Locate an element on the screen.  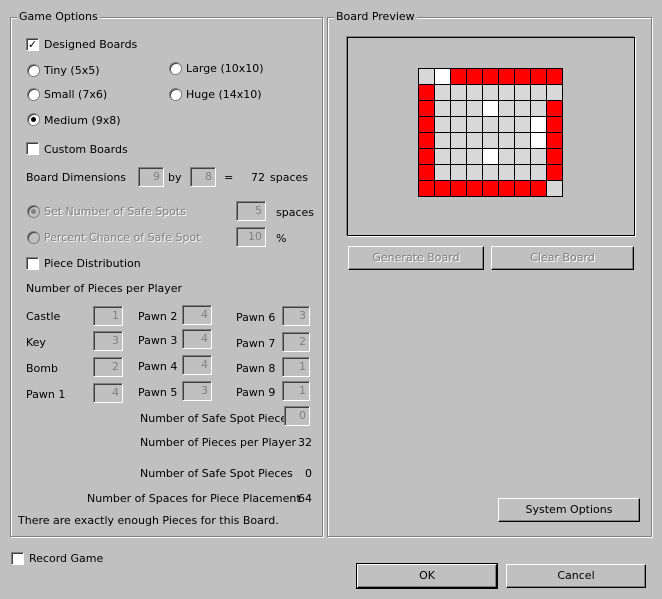
castle-label: Castle is located at coordinates (43, 316).